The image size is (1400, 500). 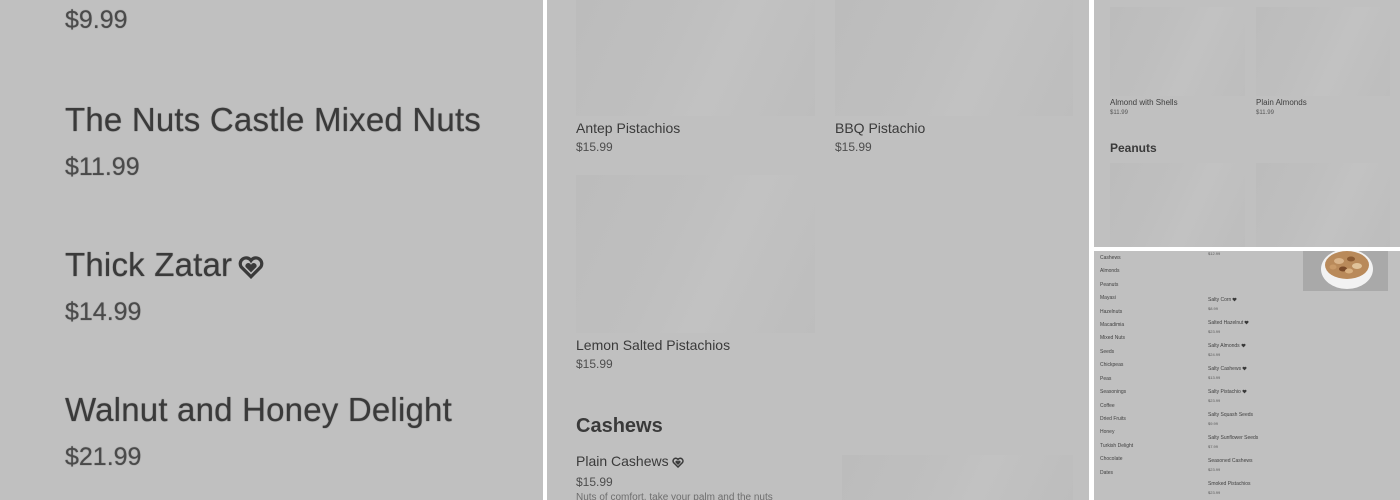 I want to click on product-name: Plain Almonds, so click(x=1281, y=102).